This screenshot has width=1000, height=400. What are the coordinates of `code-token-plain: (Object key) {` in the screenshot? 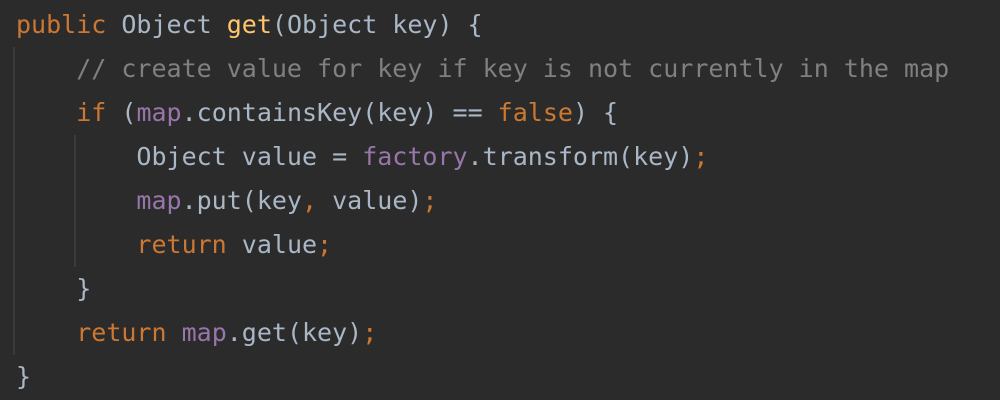 It's located at (377, 24).